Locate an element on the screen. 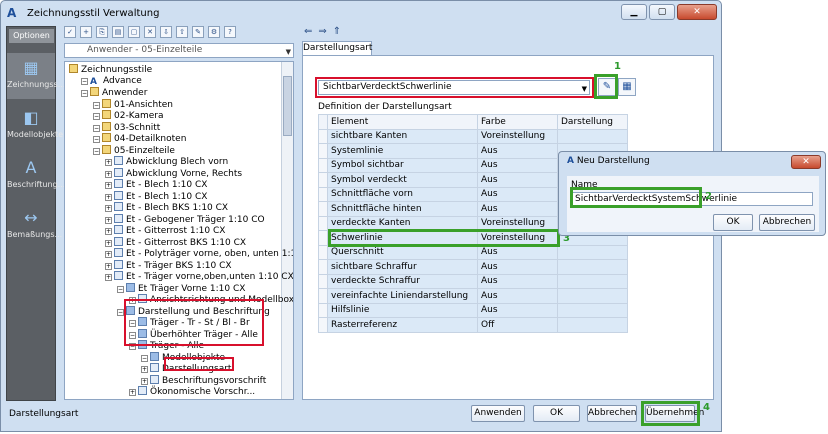 This screenshot has height=434, width=828. up-icon: ⇑ is located at coordinates (337, 31).